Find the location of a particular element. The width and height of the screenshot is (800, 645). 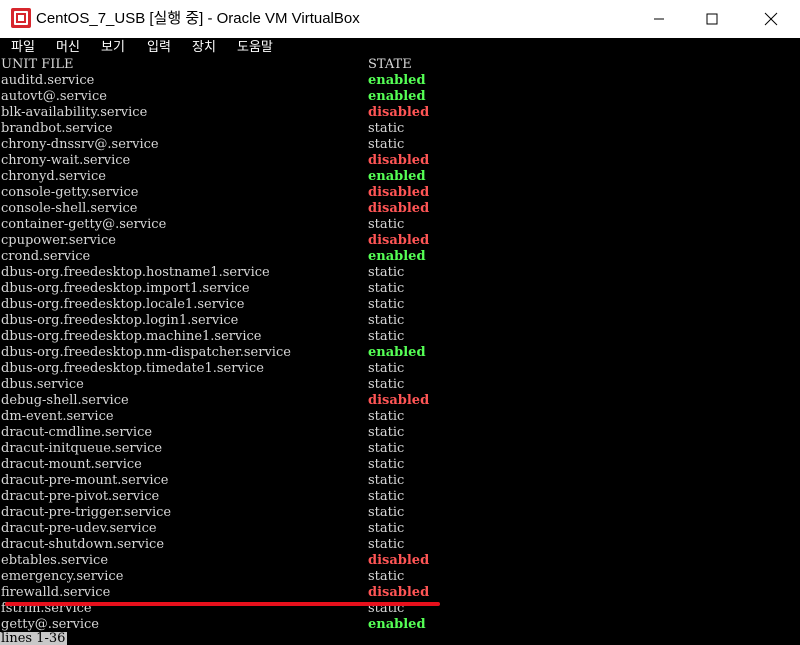

console-header-row: UNIT FILE STATE is located at coordinates (400, 65).